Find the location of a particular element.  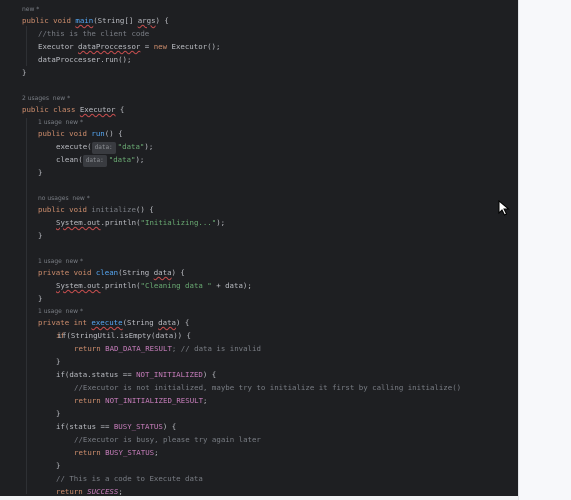

code-line-comment: //this is the client code is located at coordinates (94, 33).